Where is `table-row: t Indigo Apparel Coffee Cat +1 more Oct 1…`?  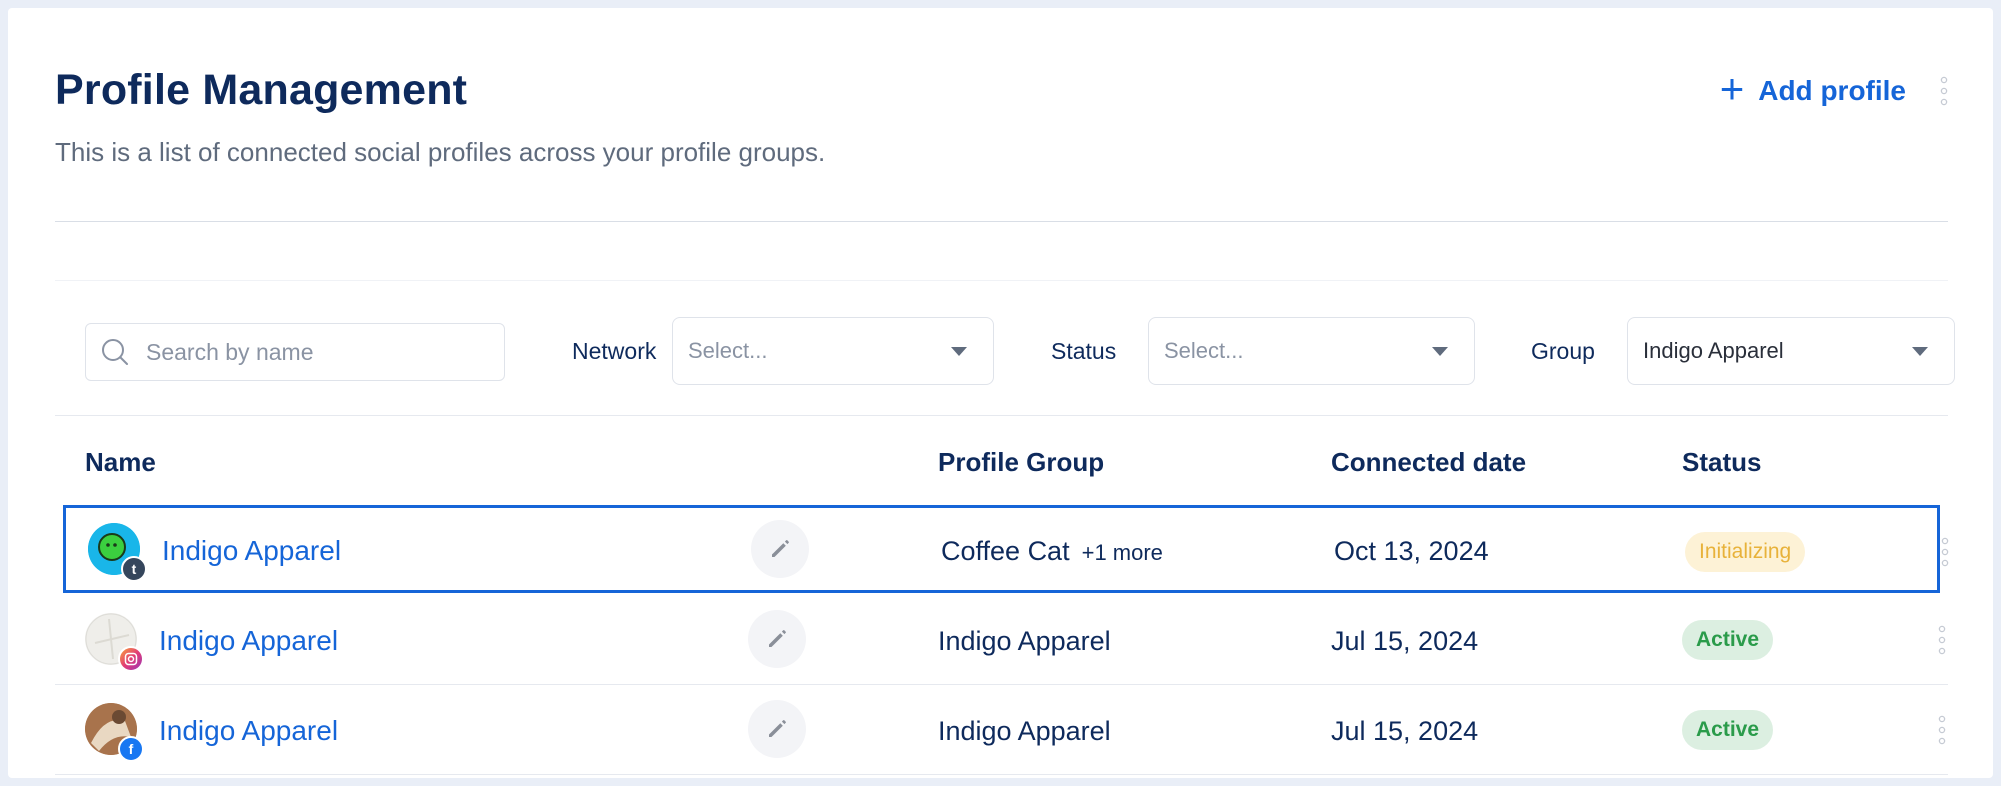 table-row: t Indigo Apparel Coffee Cat +1 more Oct 1… is located at coordinates (1006, 549).